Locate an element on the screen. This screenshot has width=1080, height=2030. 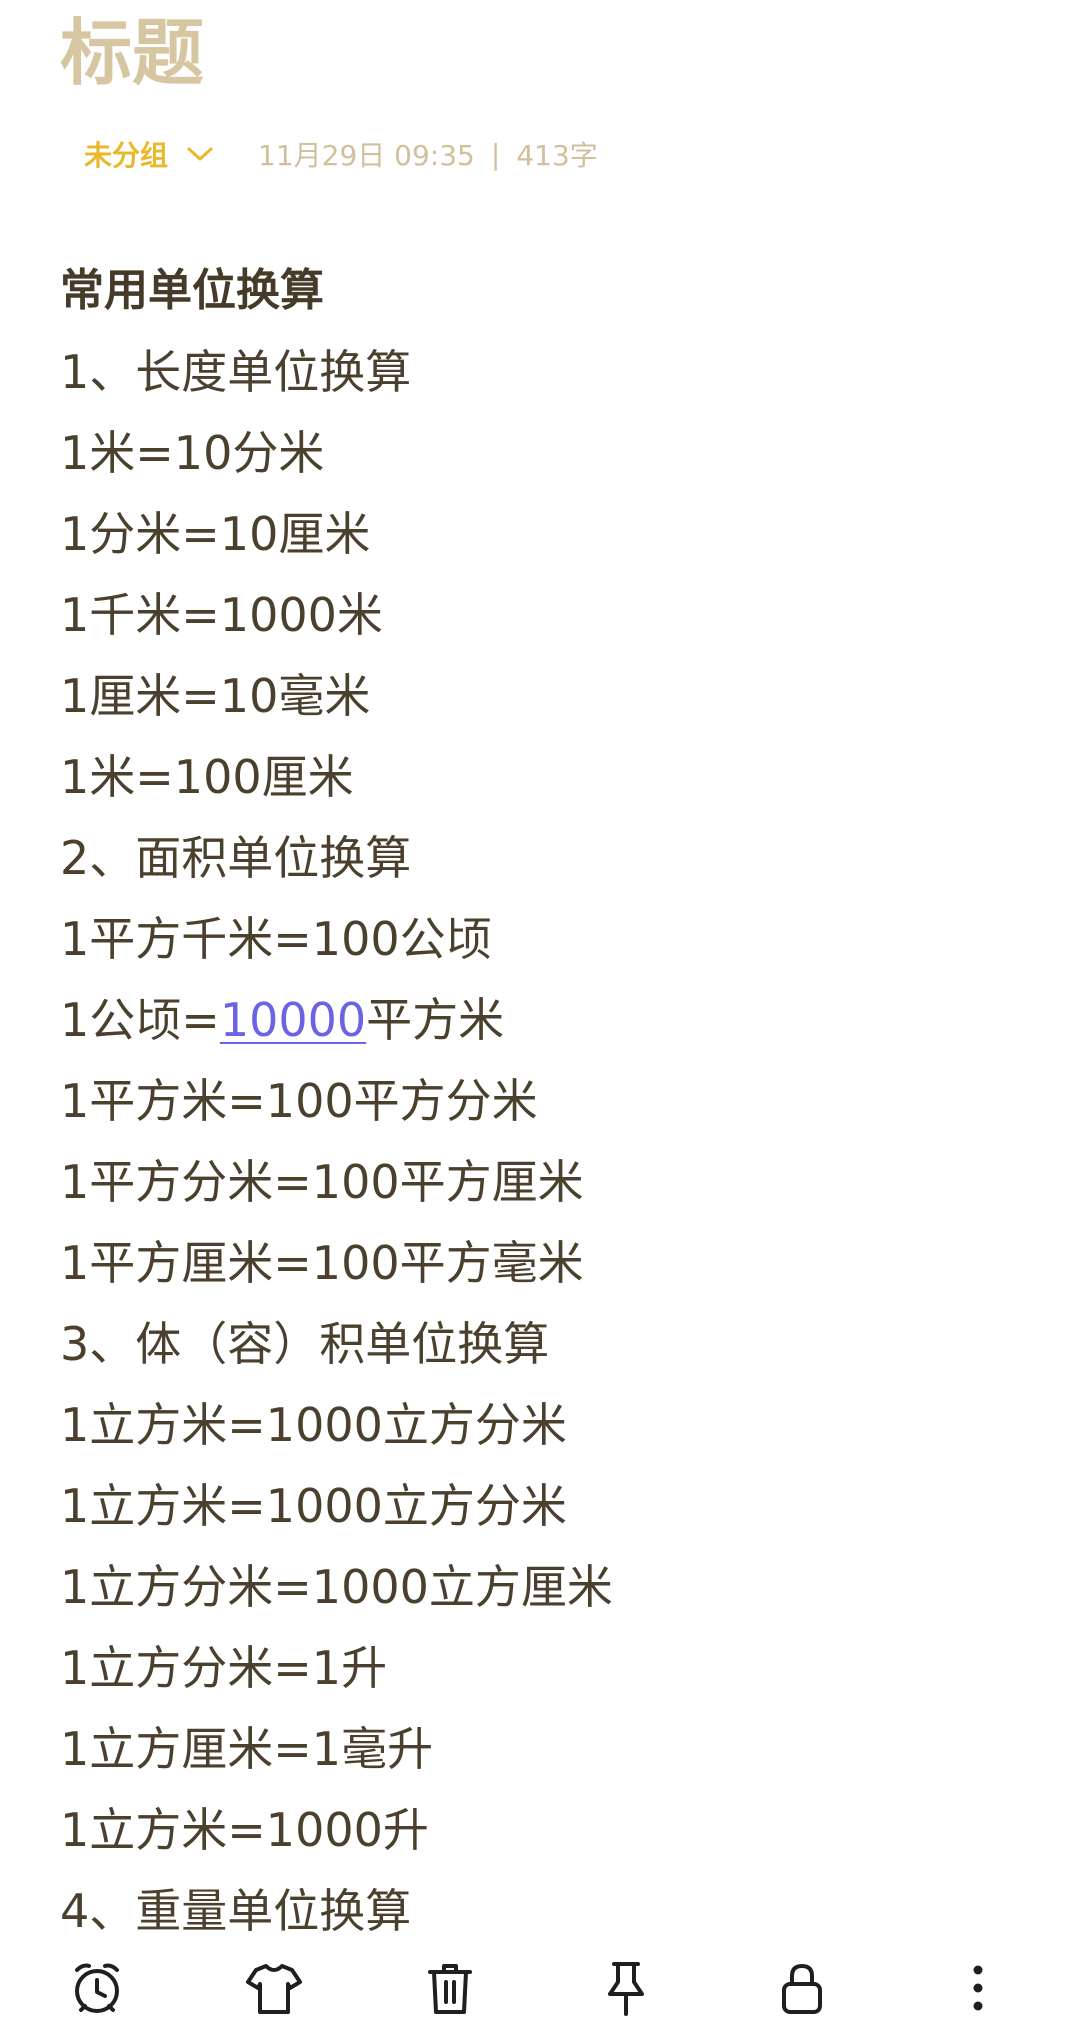
pin-icon is located at coordinates (626, 1989).